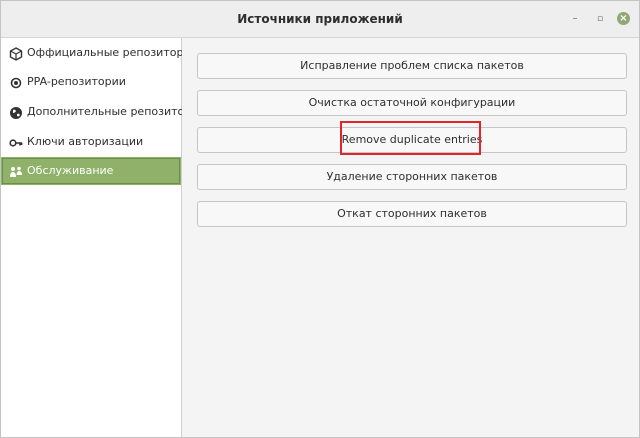  I want to click on button-label: Исправление проблем списка пакетов, so click(412, 65).